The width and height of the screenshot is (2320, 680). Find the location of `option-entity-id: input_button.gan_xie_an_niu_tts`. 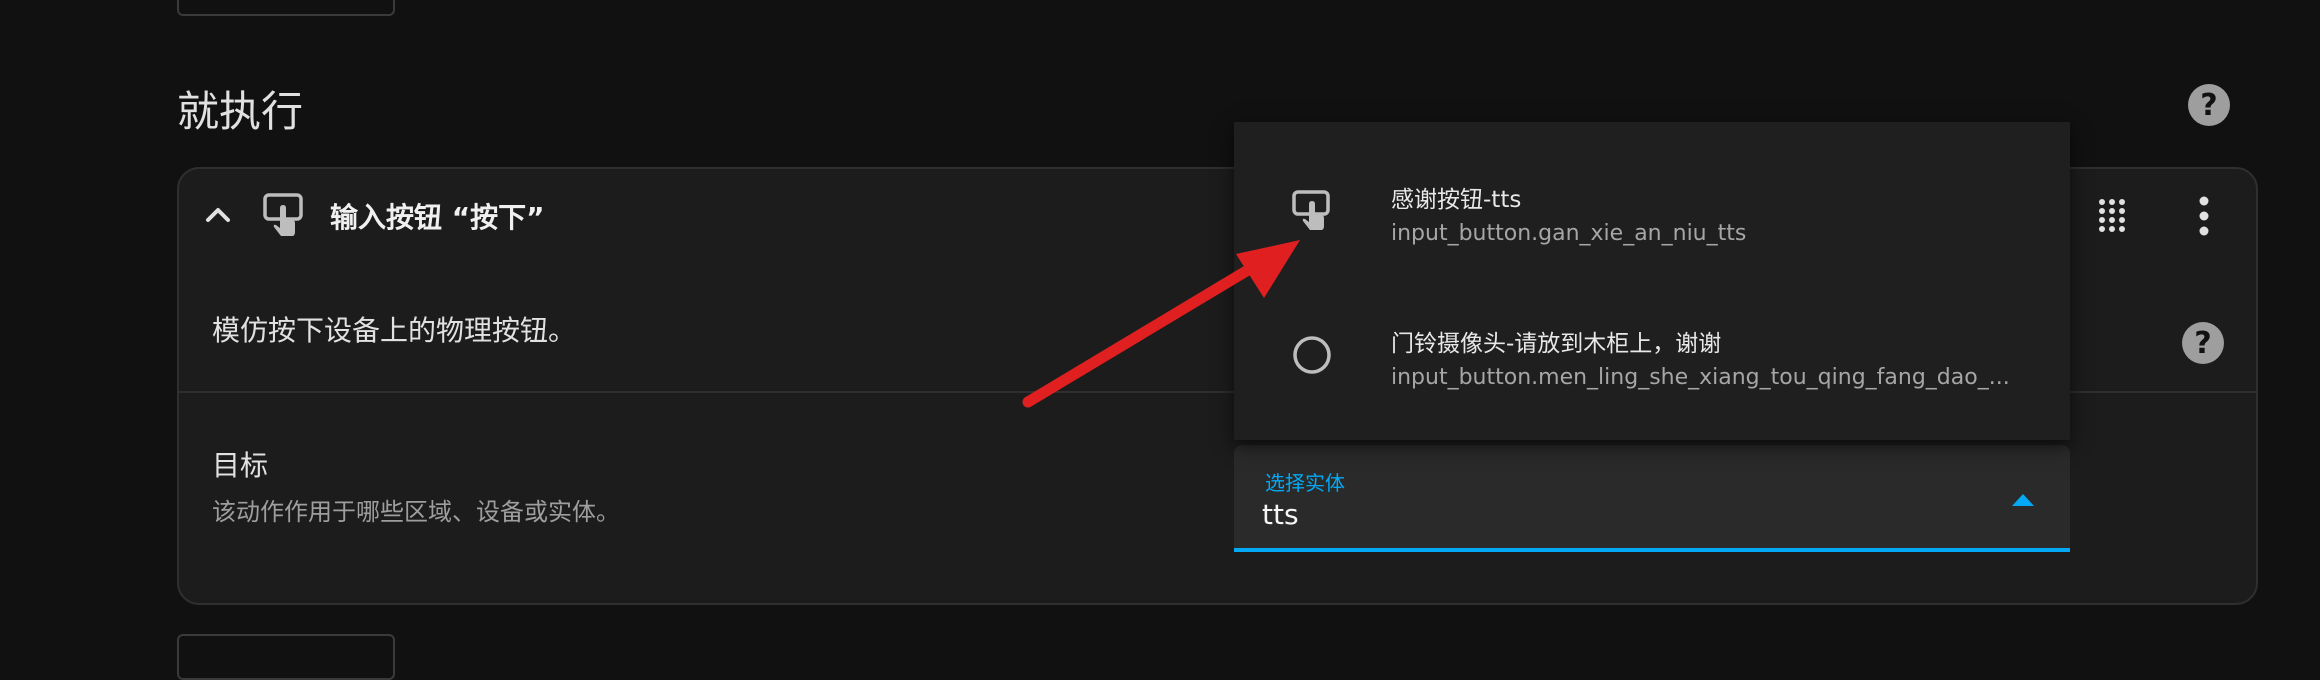

option-entity-id: input_button.gan_xie_an_niu_tts is located at coordinates (1568, 233).